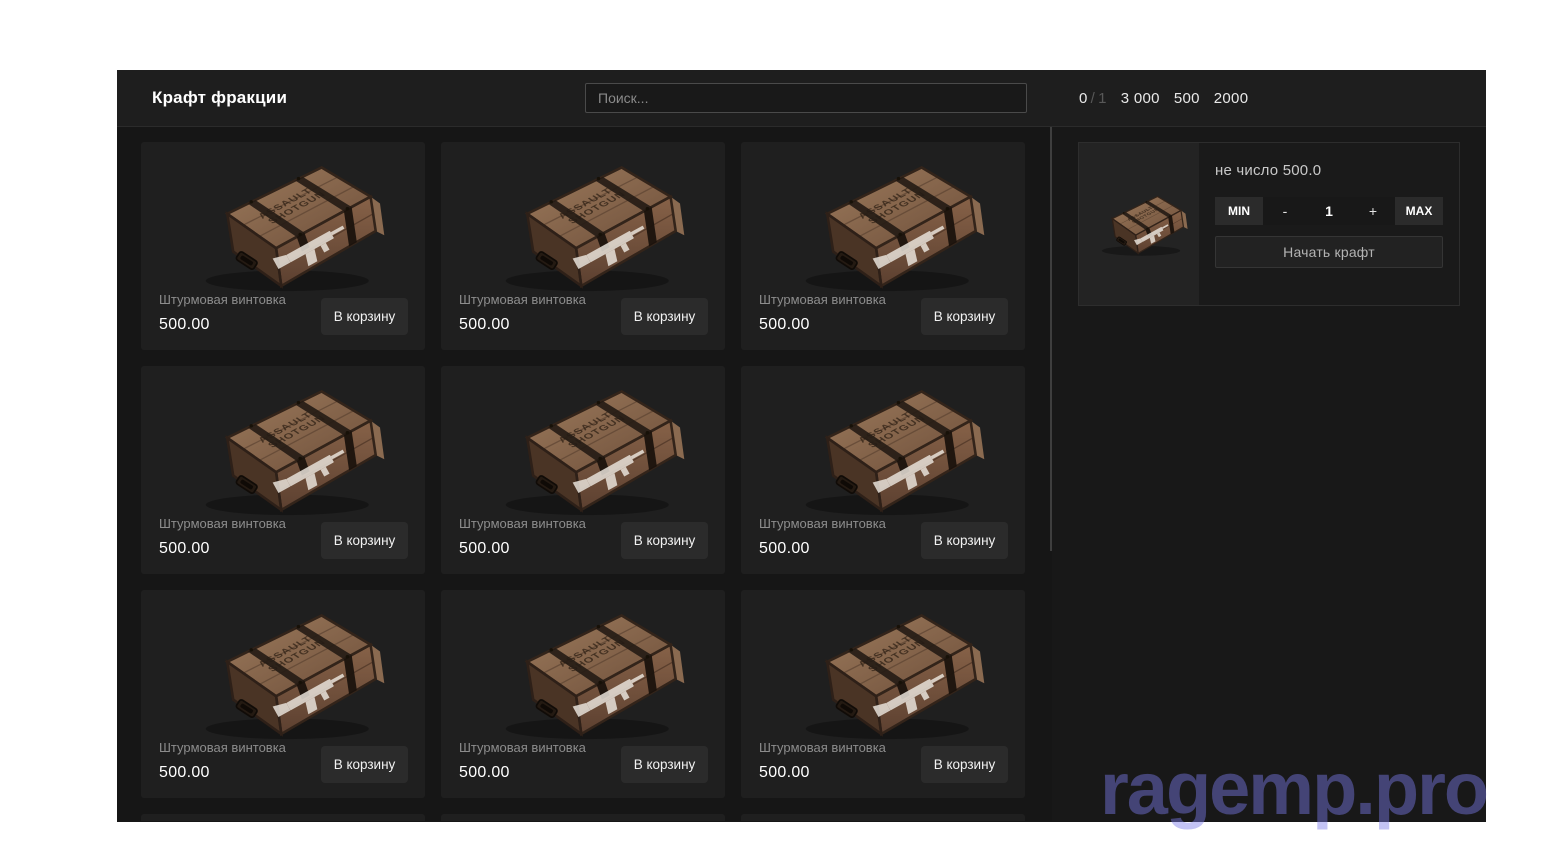  What do you see at coordinates (1186, 98) in the screenshot?
I see `resource-value-2: 500` at bounding box center [1186, 98].